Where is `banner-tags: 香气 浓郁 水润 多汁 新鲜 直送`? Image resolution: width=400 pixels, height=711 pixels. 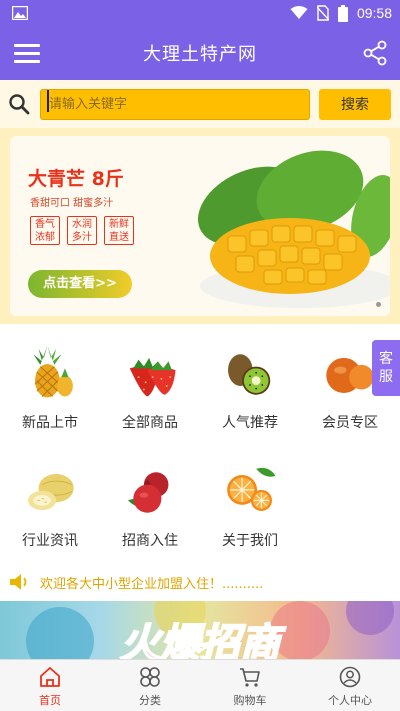
banner-tags: 香气 浓郁 水润 多汁 新鲜 直送 is located at coordinates (82, 230).